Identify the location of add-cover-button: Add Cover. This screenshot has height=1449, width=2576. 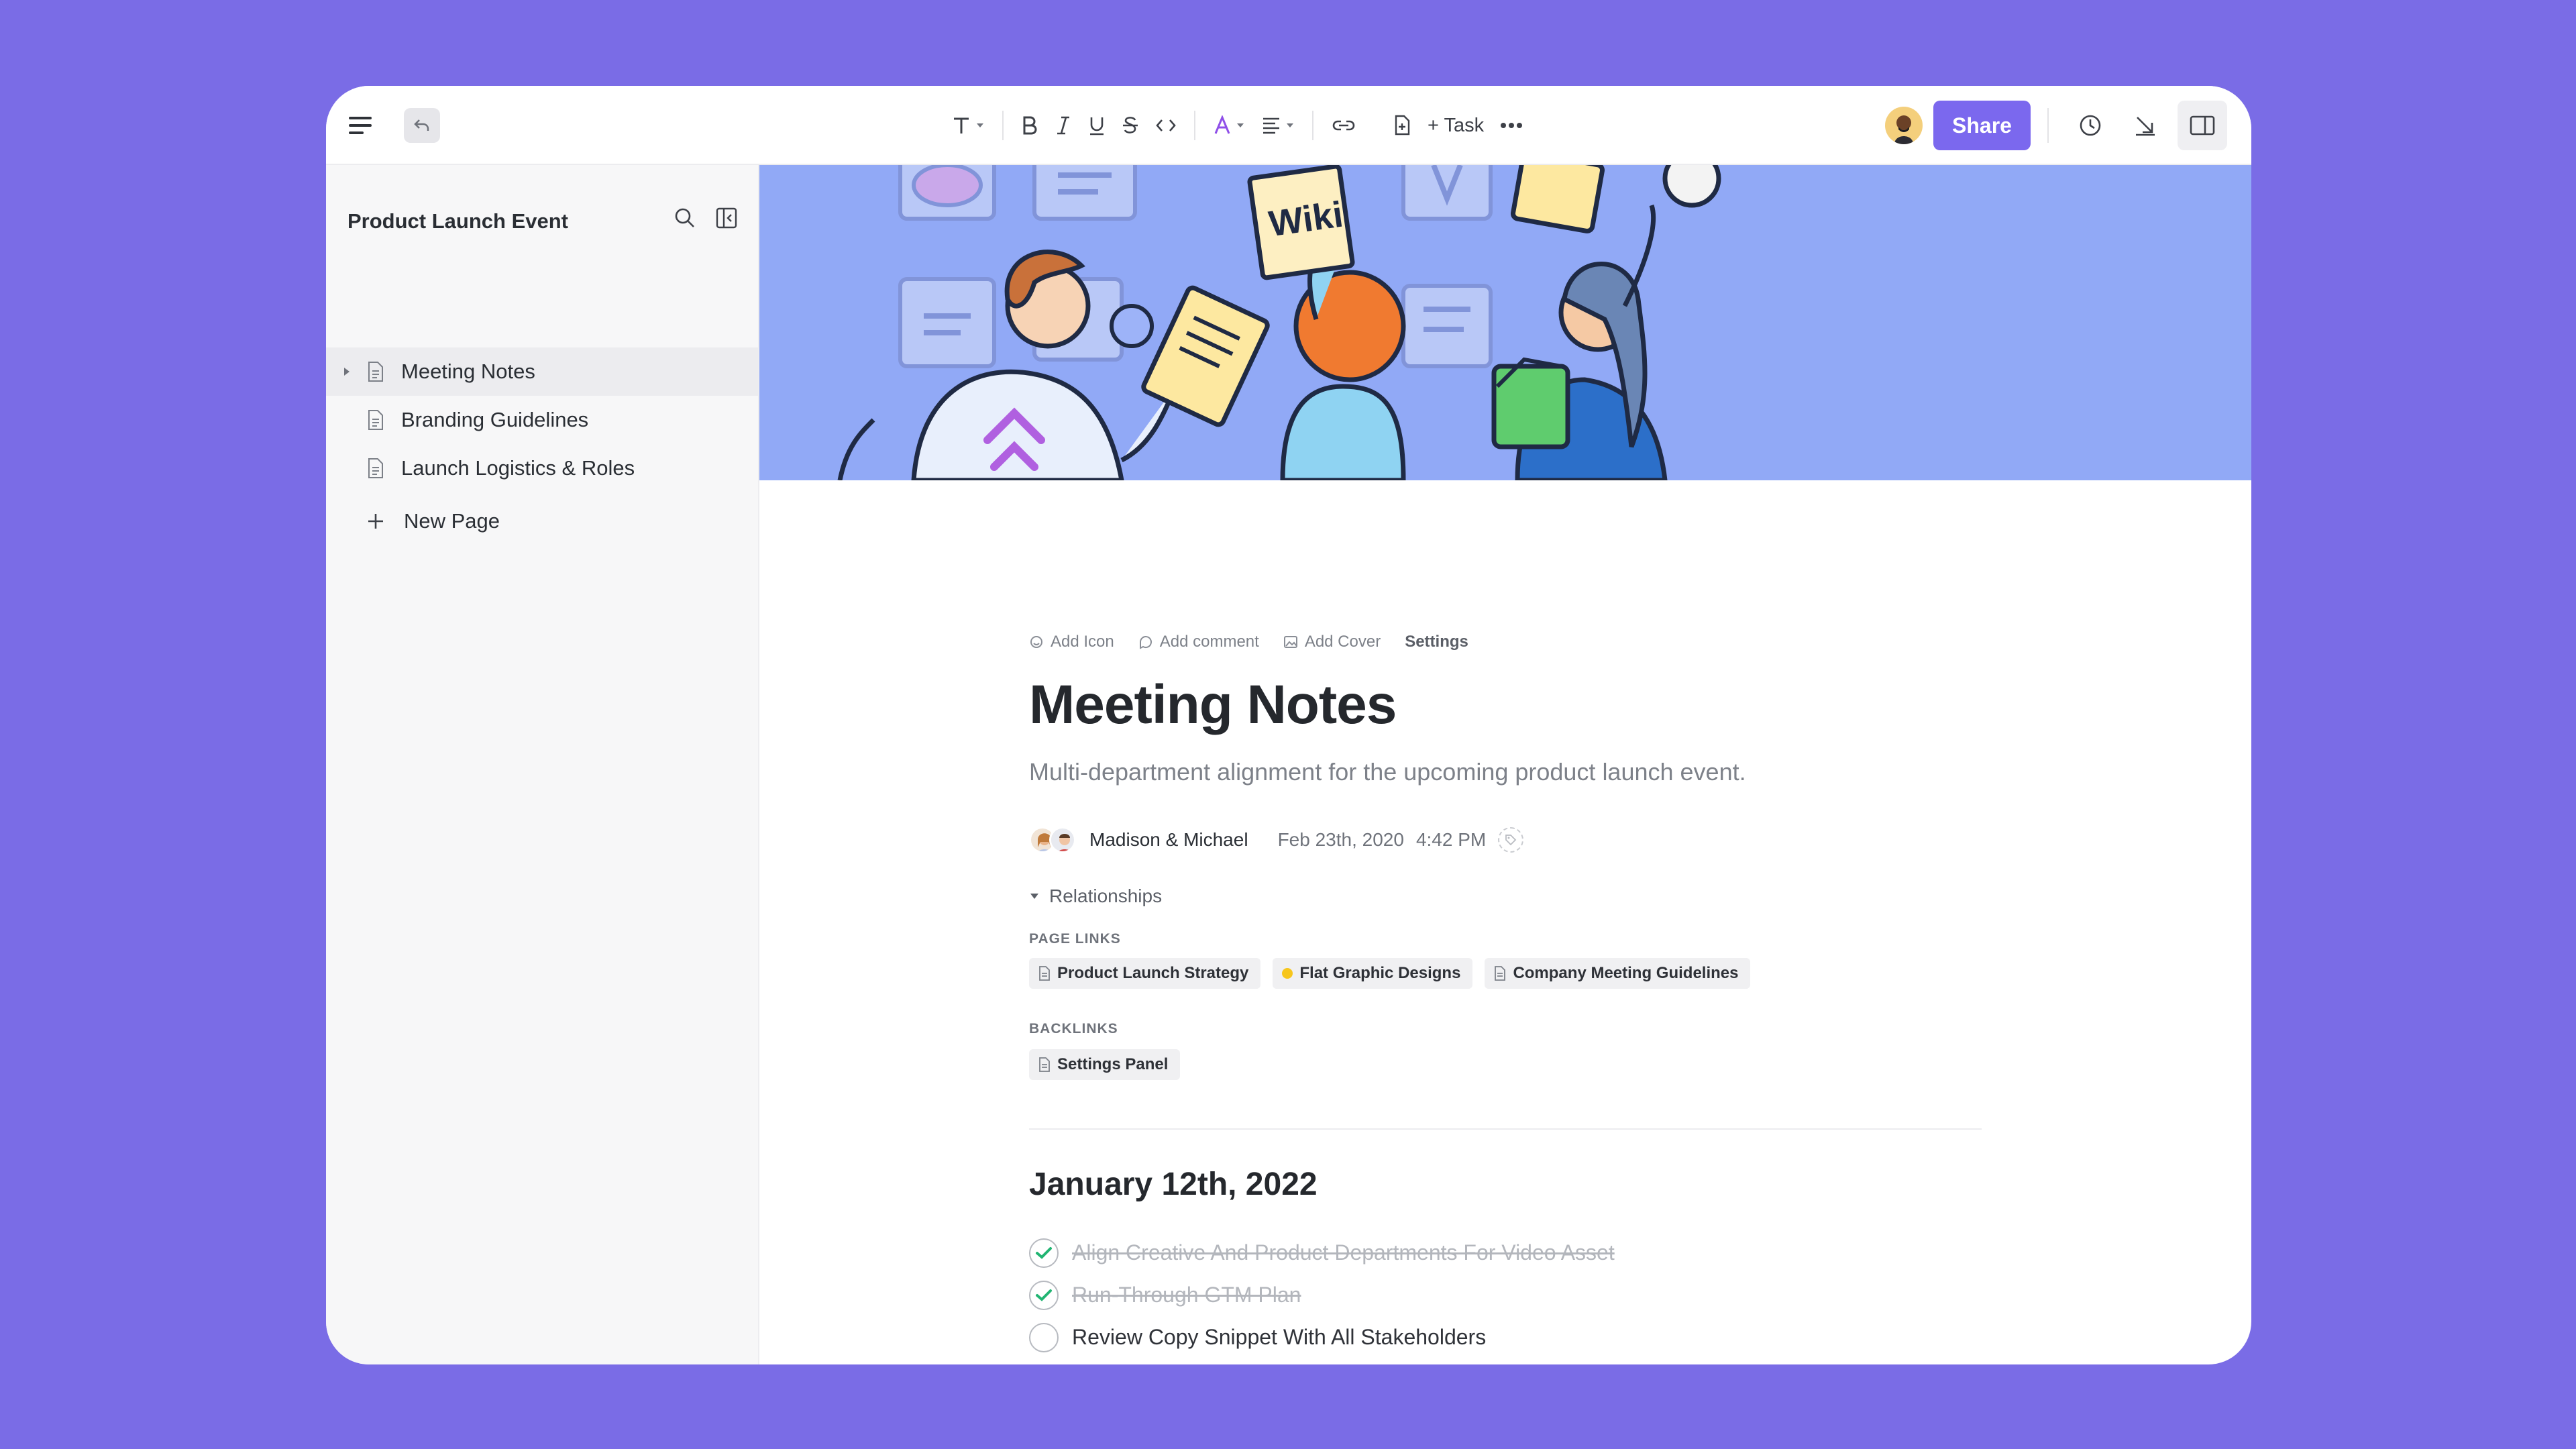
(1332, 642).